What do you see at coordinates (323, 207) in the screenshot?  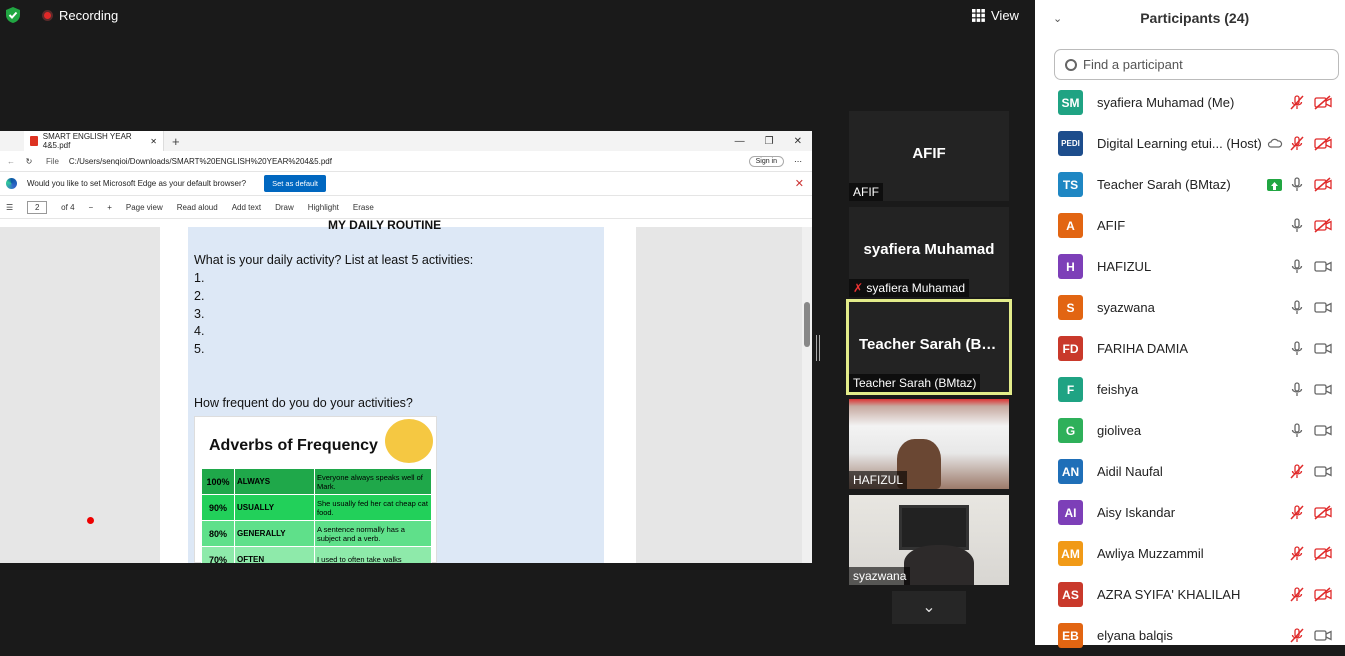 I see `highlight-button: Highlight` at bounding box center [323, 207].